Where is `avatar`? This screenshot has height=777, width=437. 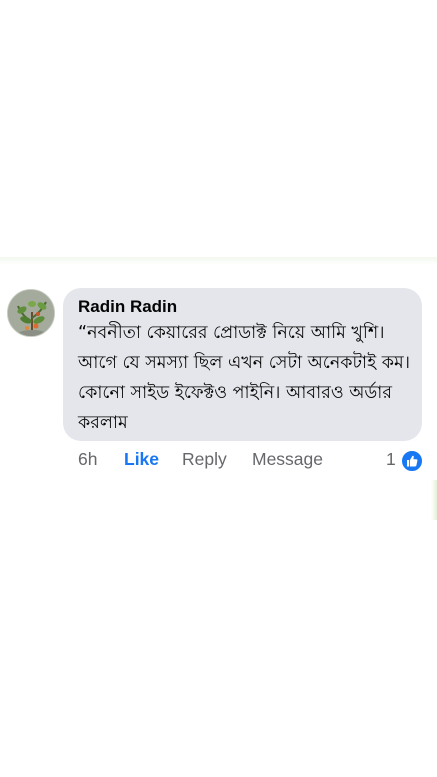
avatar is located at coordinates (31, 313).